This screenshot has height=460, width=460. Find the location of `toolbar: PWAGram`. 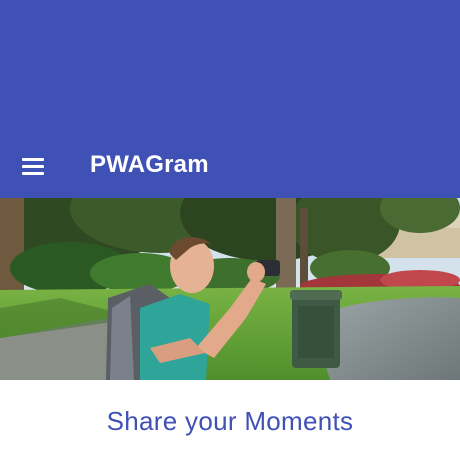

toolbar: PWAGram is located at coordinates (230, 166).